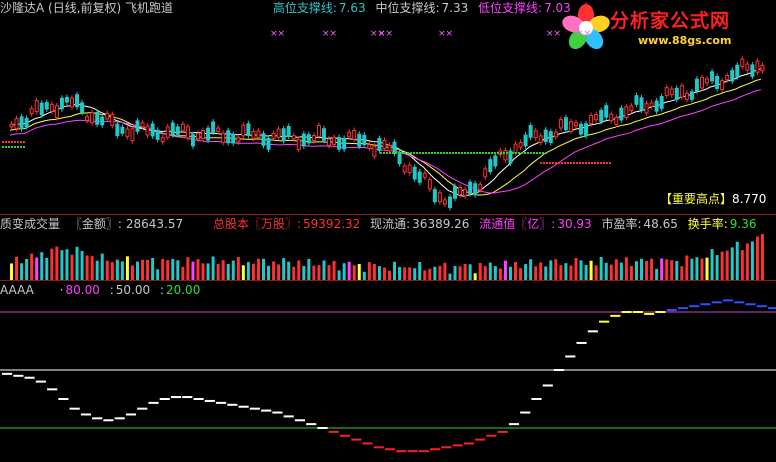 The width and height of the screenshot is (776, 462). I want to click on cross-marker: ××, so click(583, 34).